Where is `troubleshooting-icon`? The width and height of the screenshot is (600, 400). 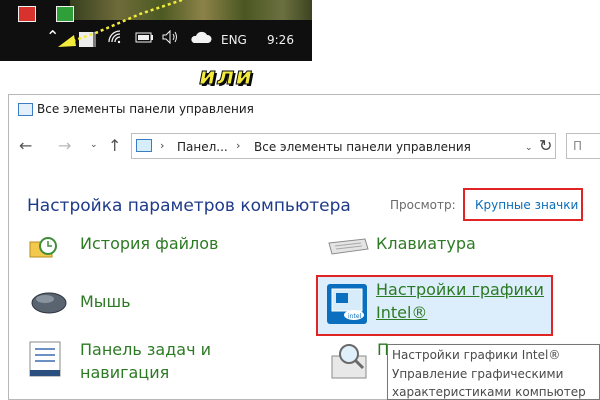
troubleshooting-icon is located at coordinates (352, 362).